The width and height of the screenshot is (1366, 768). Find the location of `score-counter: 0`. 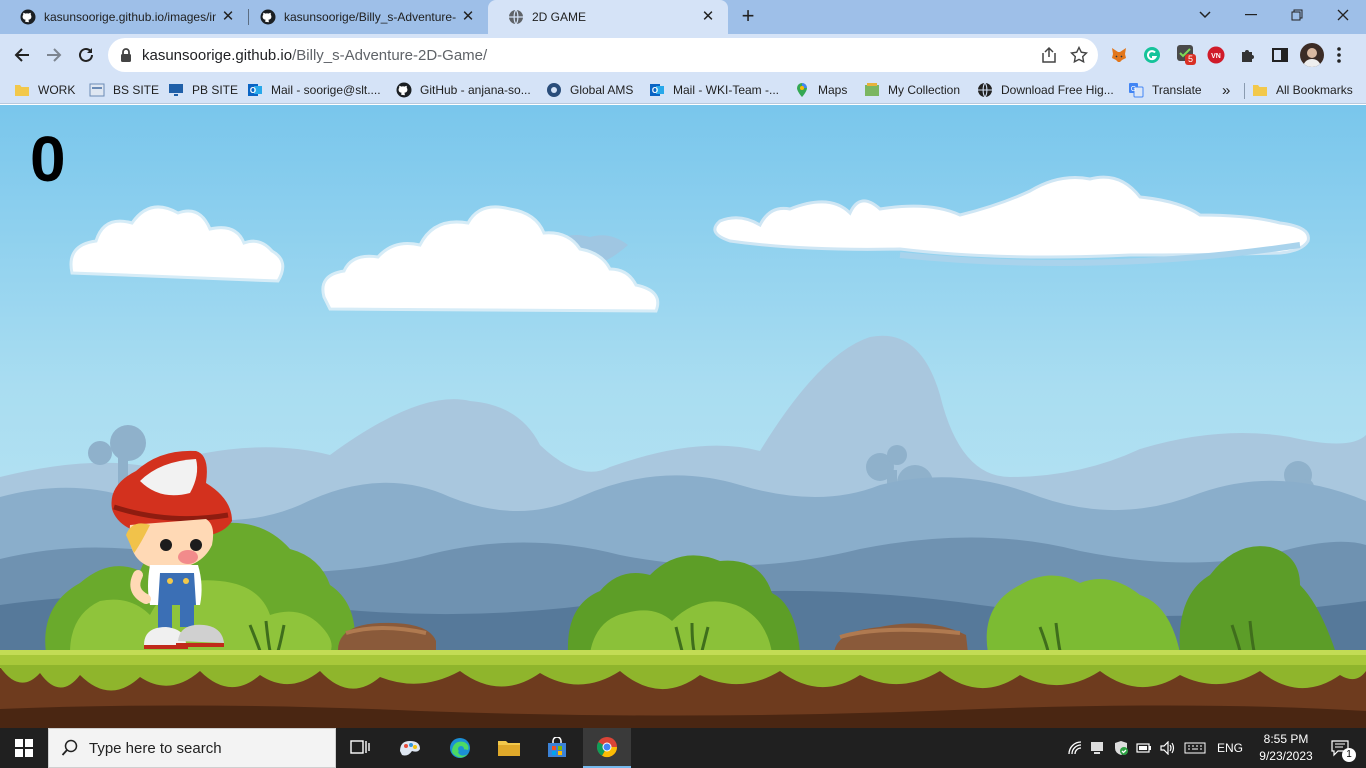

score-counter: 0 is located at coordinates (48, 159).